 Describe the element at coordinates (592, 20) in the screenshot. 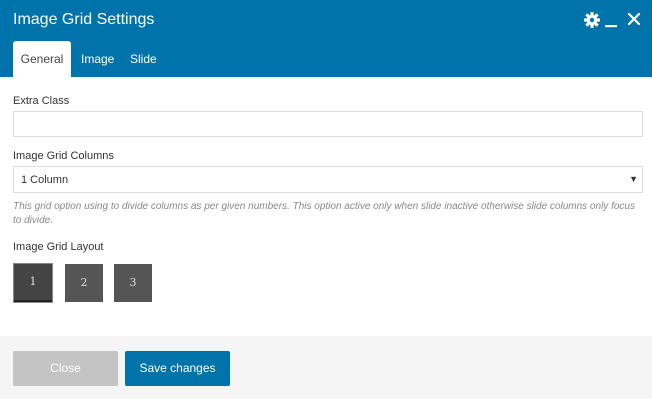

I see `gear-icon` at that location.